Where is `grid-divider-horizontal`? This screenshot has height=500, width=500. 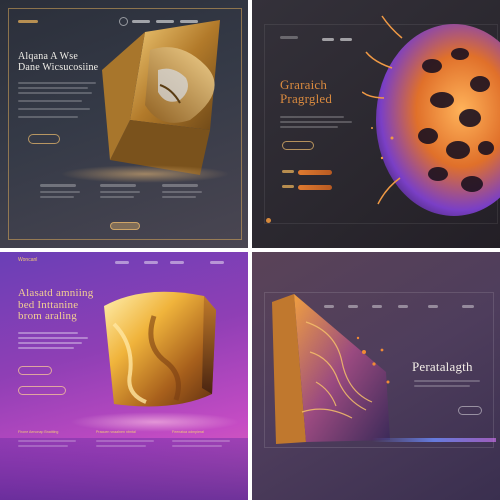 grid-divider-horizontal is located at coordinates (250, 250).